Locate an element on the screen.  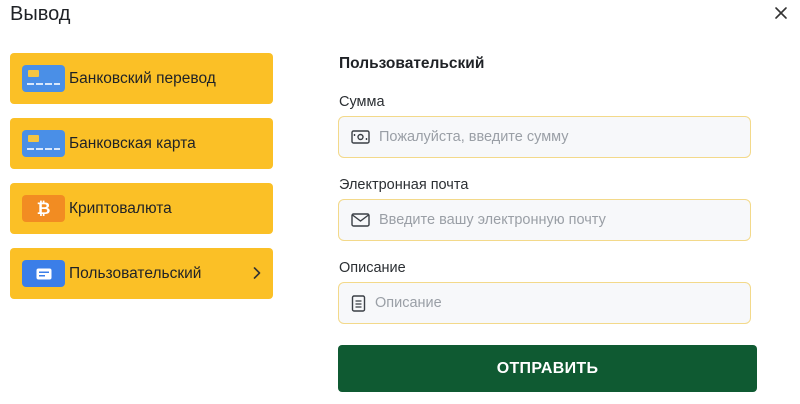
email-field-wrapper is located at coordinates (544, 220).